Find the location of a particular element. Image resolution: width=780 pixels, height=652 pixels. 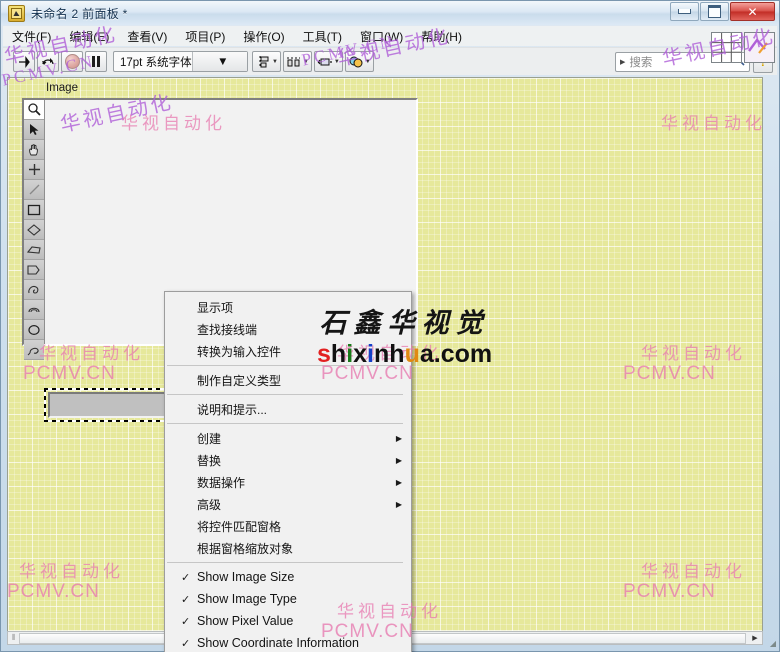

title-bar: 未命名 2 前面板 * ✕ is located at coordinates (390, 13).